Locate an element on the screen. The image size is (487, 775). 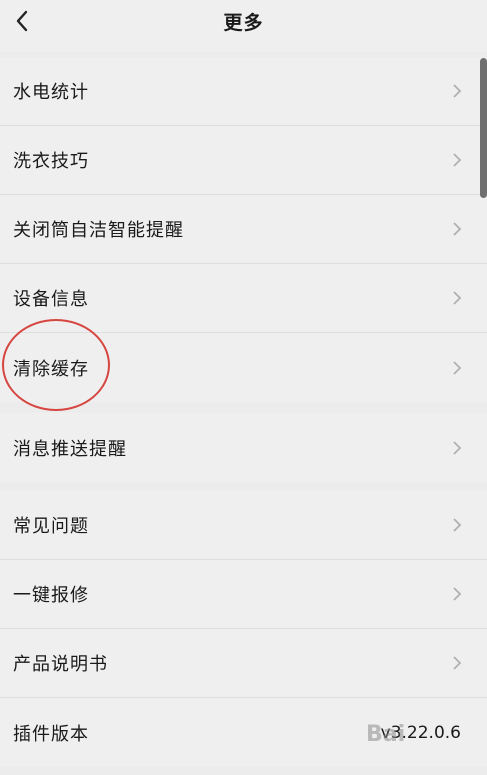
menu-item-label: 产品说明书 is located at coordinates (60, 664).